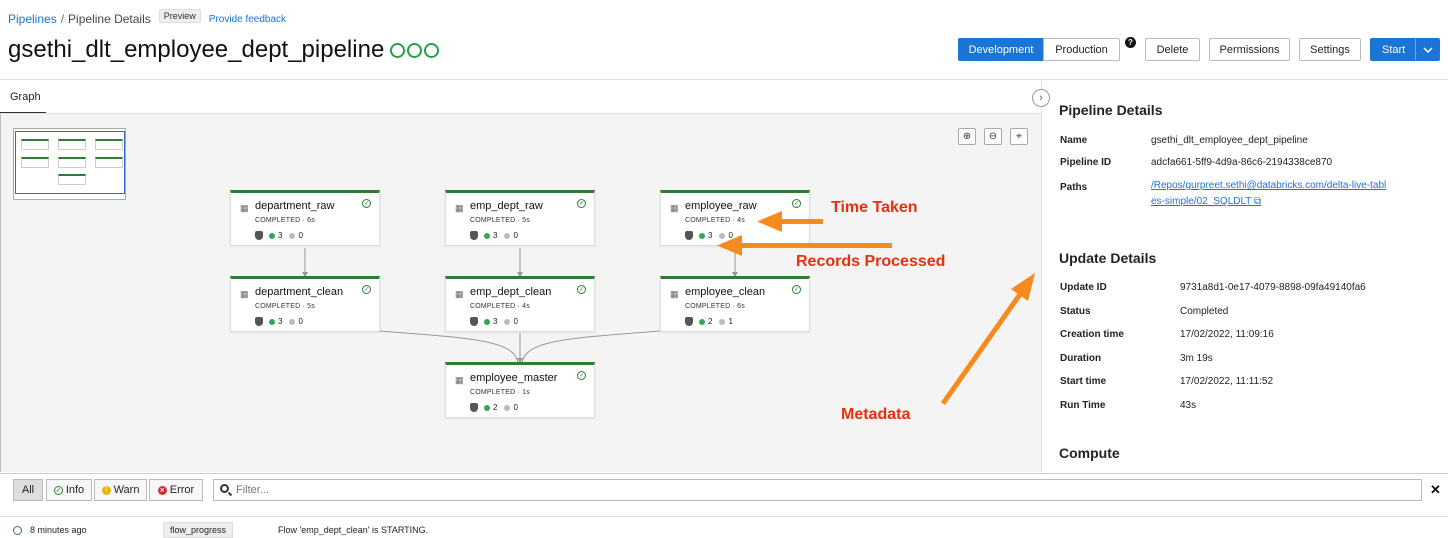  What do you see at coordinates (1092, 334) in the screenshot?
I see `creation-time-label: Creation time` at bounding box center [1092, 334].